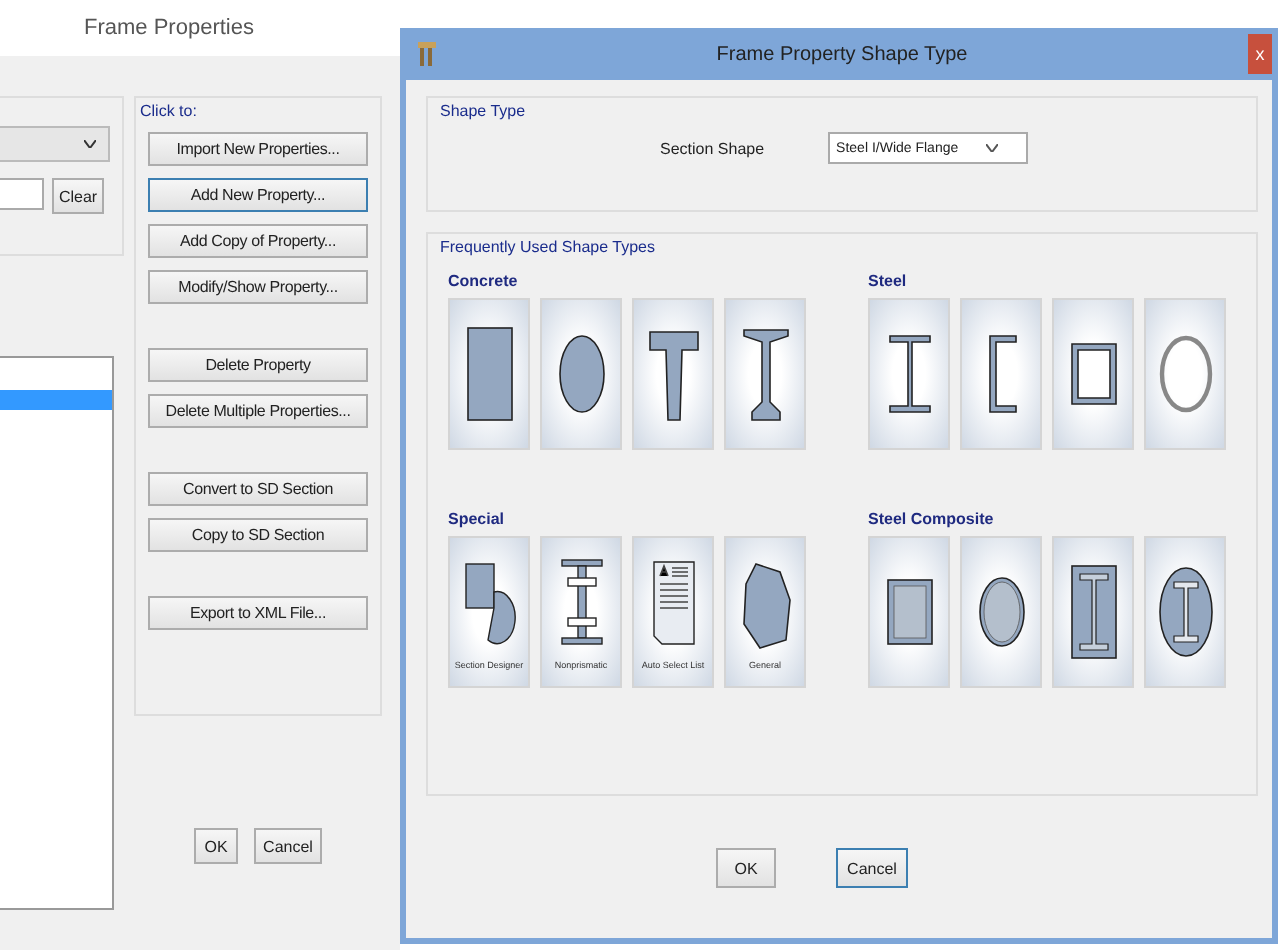 The width and height of the screenshot is (1278, 950). I want to click on category-title: Steel Composite, so click(932, 519).